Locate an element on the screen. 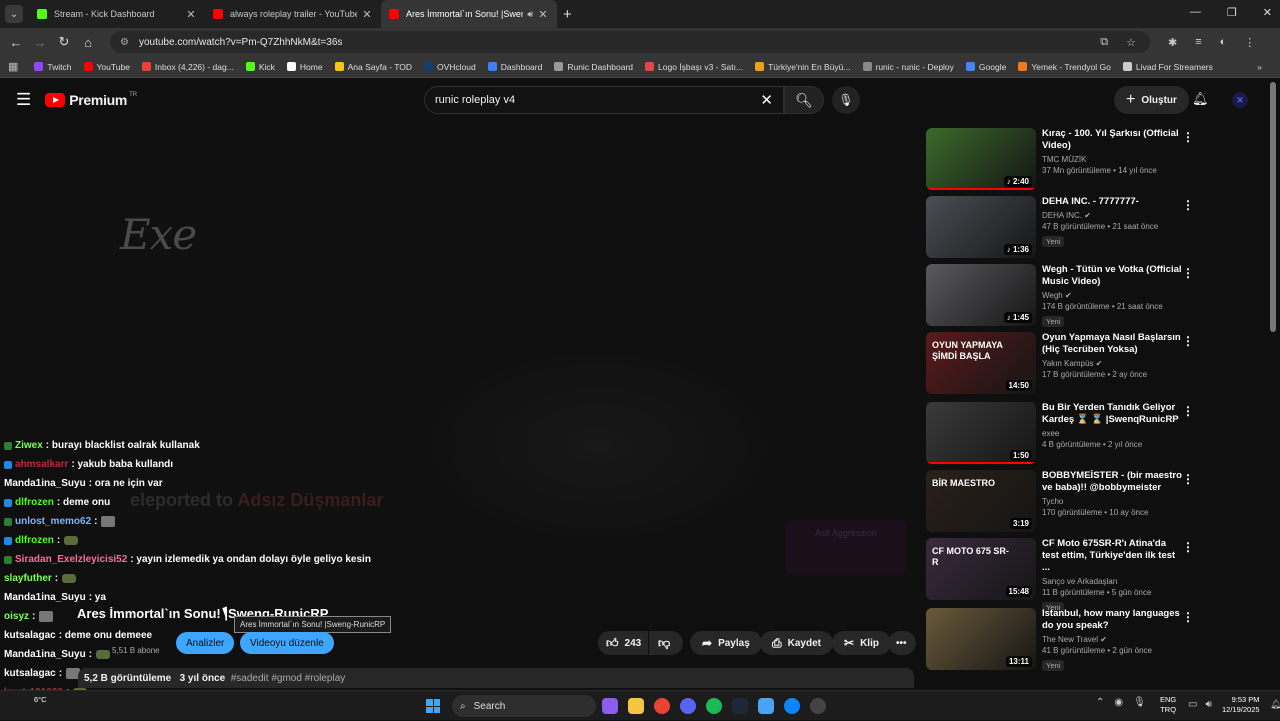 The height and width of the screenshot is (721, 1280). tab-search-chevron-icon: ⌄ is located at coordinates (14, 14).